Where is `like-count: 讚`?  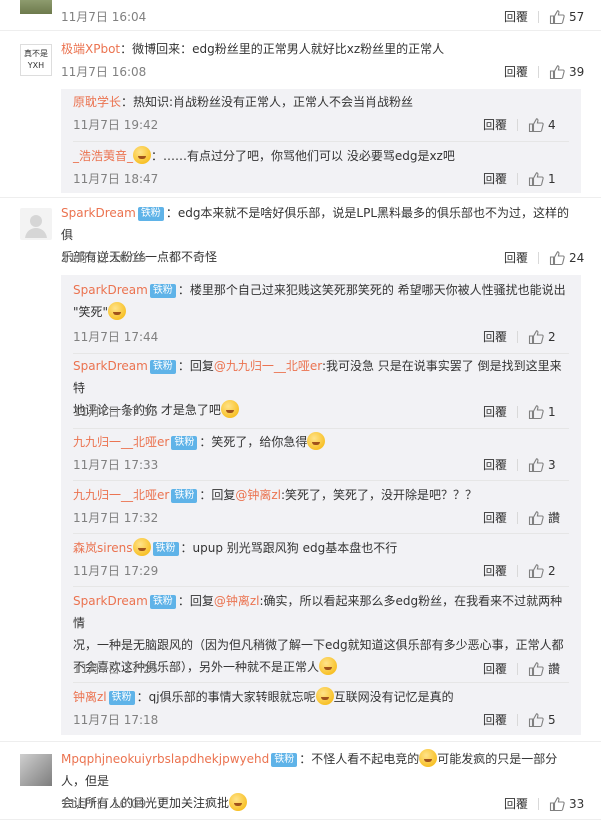 like-count: 讚 is located at coordinates (554, 518).